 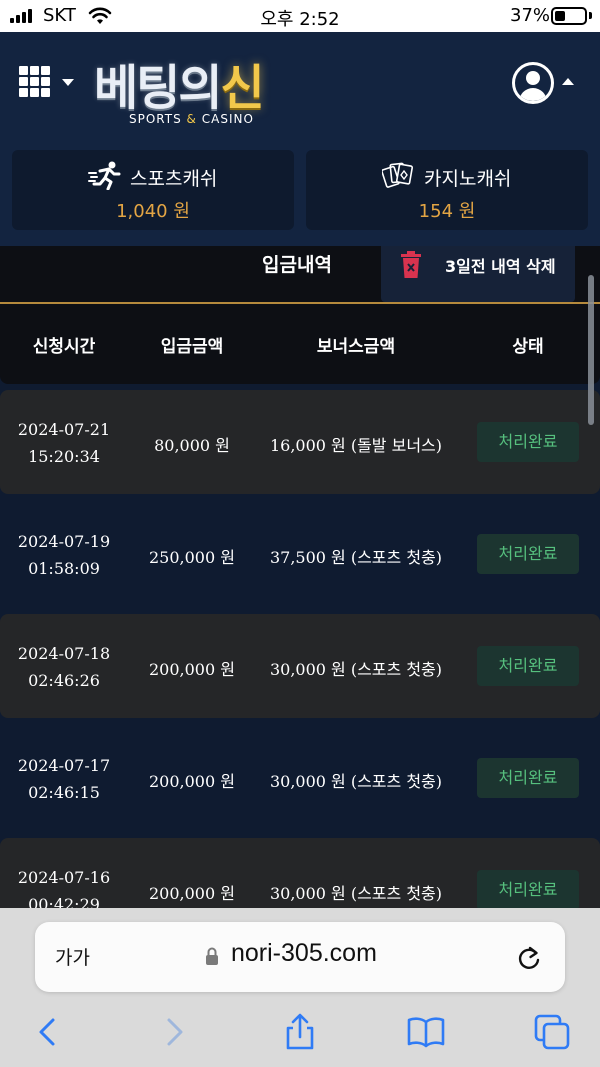 I want to click on row-datetime: 2024-07-19 01:58:09, so click(x=64, y=555).